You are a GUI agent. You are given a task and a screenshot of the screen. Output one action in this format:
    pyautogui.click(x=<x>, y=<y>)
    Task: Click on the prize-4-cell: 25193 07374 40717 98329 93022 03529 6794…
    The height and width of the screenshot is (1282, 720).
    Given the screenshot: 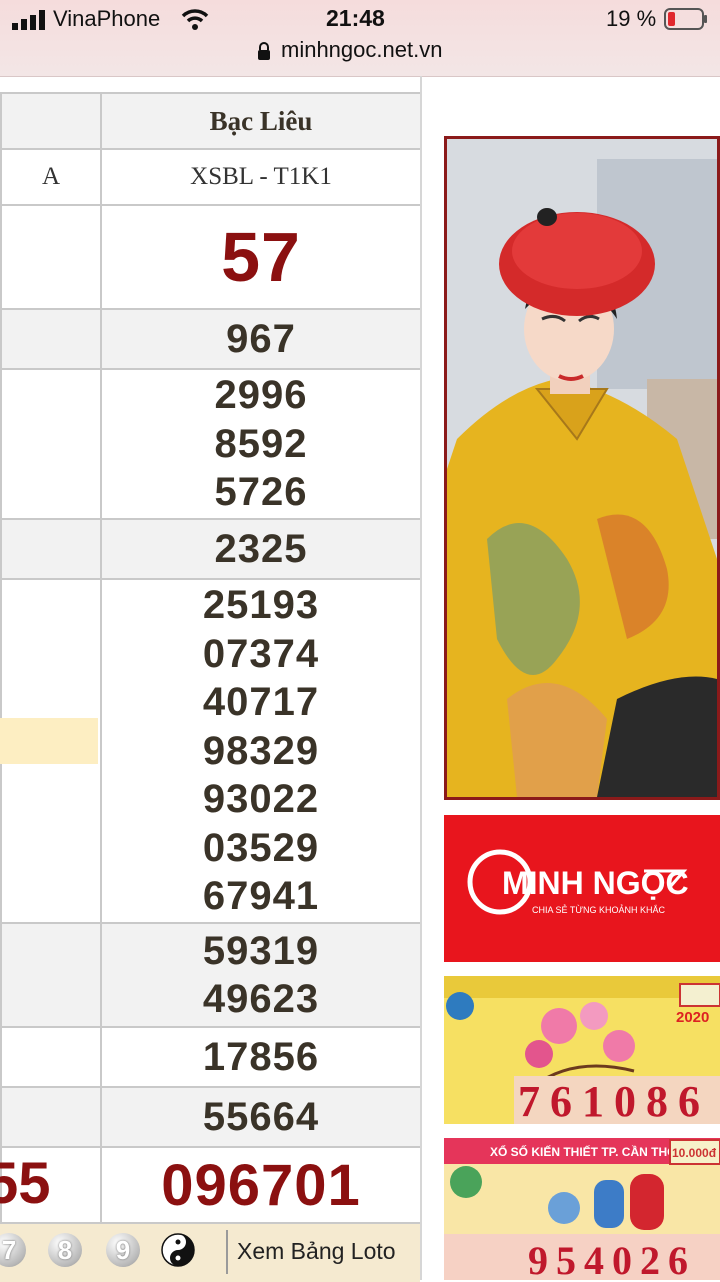 What is the action you would take?
    pyautogui.click(x=261, y=751)
    